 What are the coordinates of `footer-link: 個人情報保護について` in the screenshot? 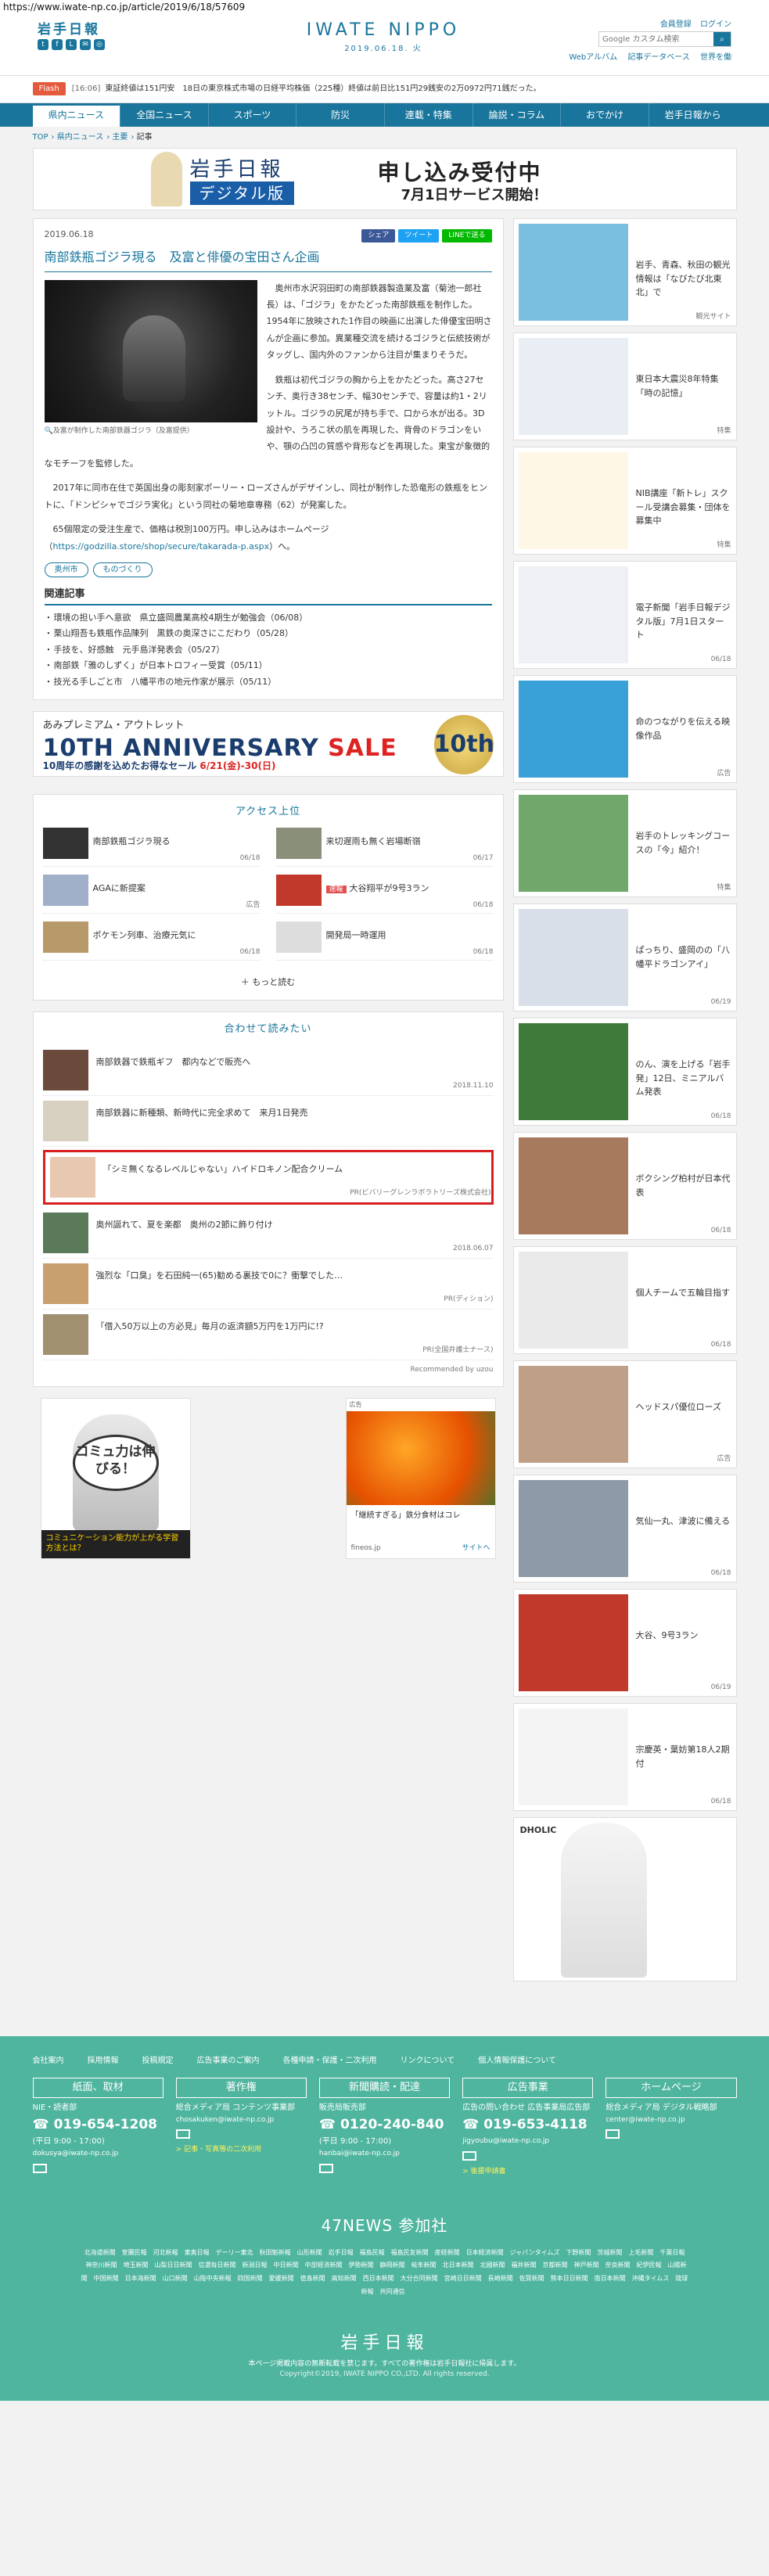 It's located at (517, 2061).